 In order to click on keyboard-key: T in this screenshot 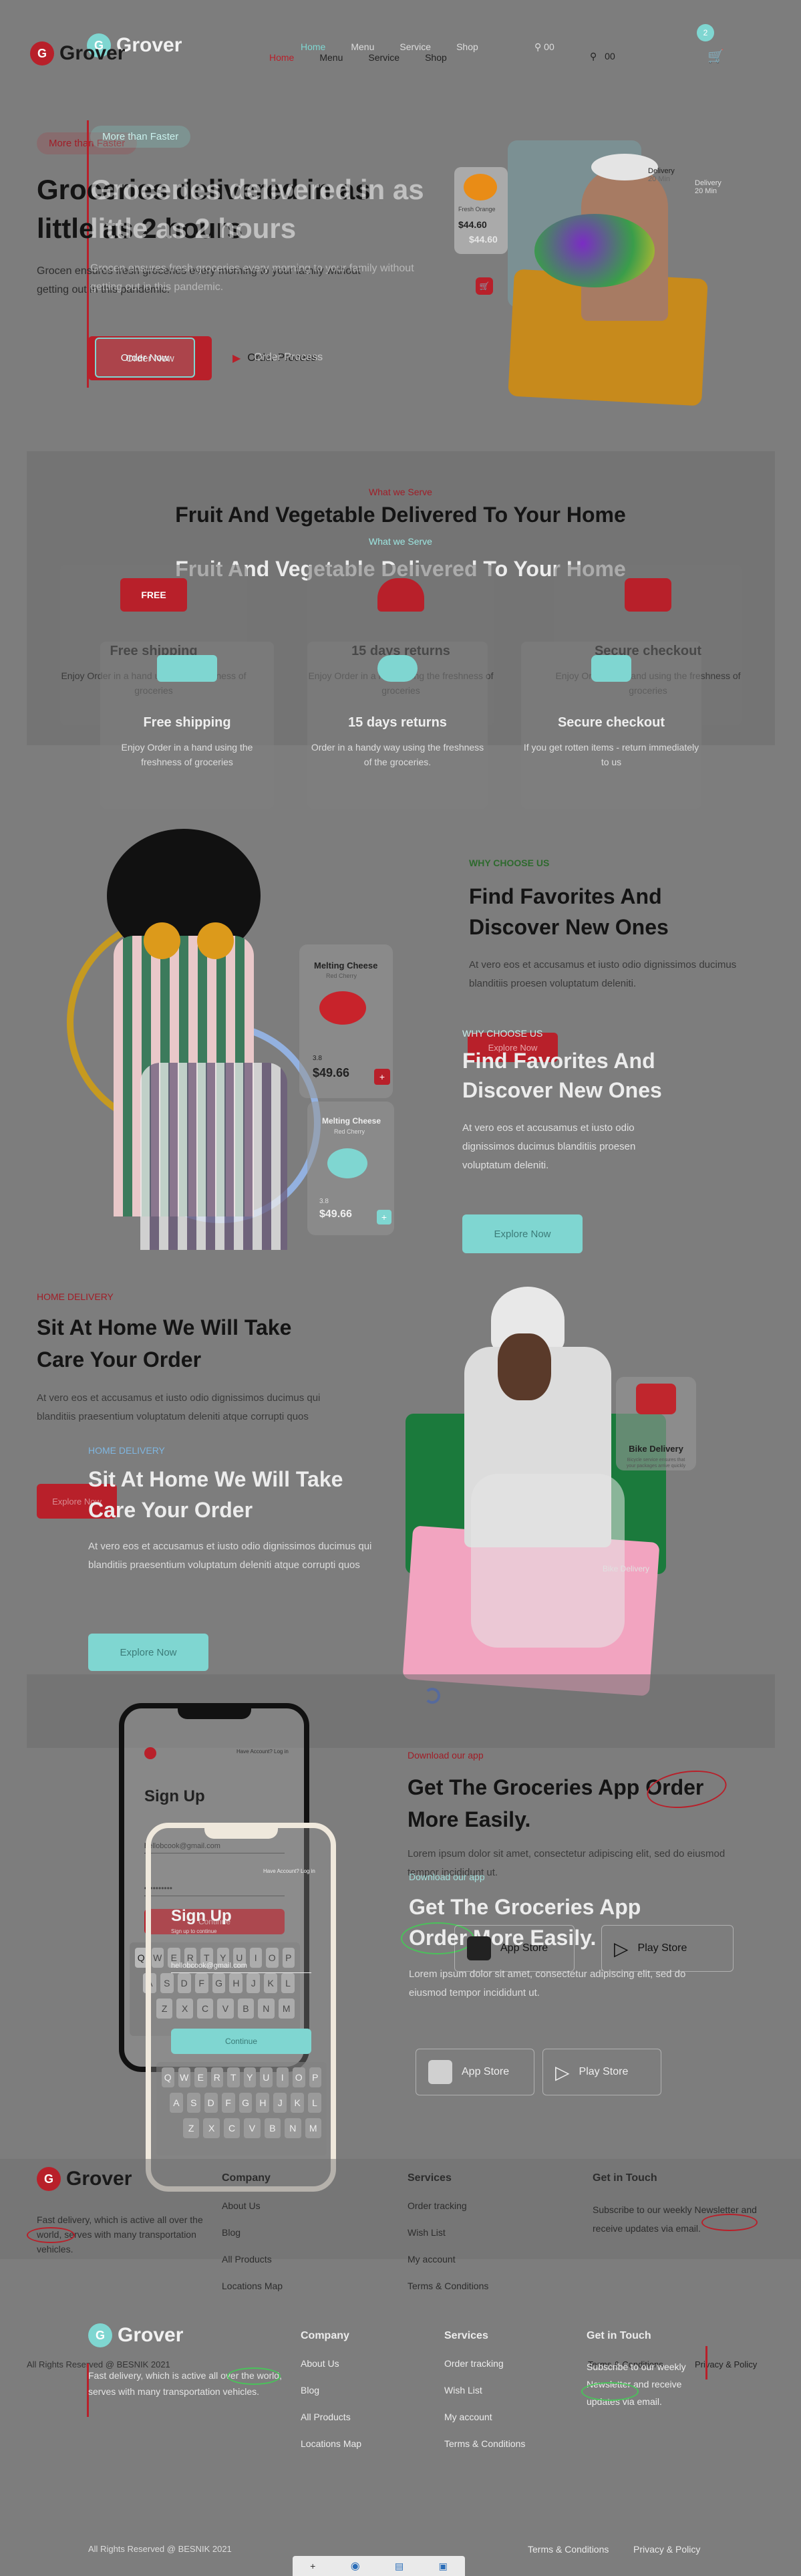, I will do `click(234, 2077)`.